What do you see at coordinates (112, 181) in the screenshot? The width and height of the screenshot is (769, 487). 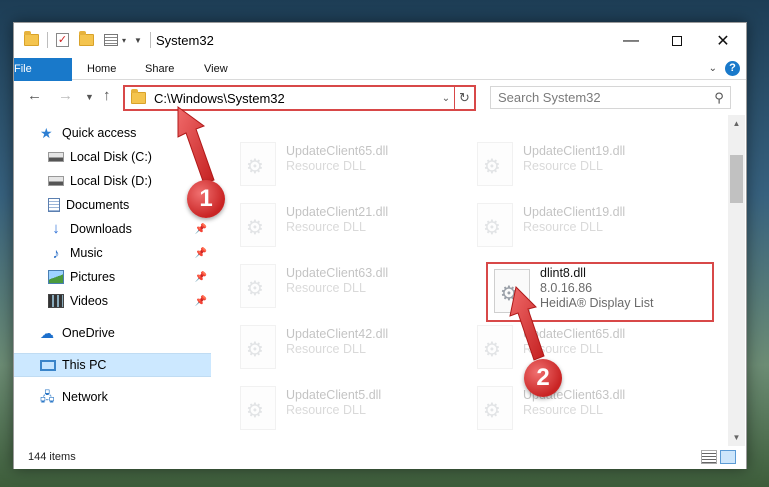 I see `sidebar-item-local-disk-d: Local Disk (D:)` at bounding box center [112, 181].